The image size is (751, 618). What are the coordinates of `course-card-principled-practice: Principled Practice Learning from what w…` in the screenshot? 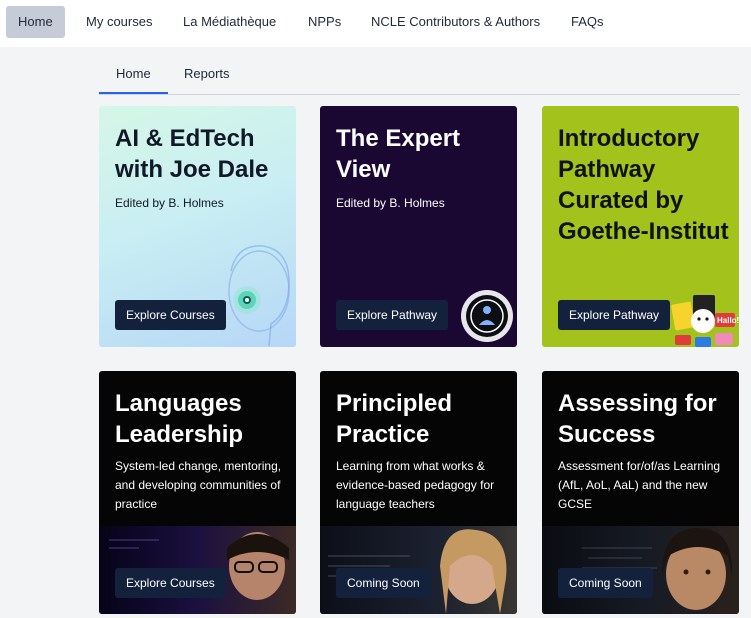 It's located at (418, 492).